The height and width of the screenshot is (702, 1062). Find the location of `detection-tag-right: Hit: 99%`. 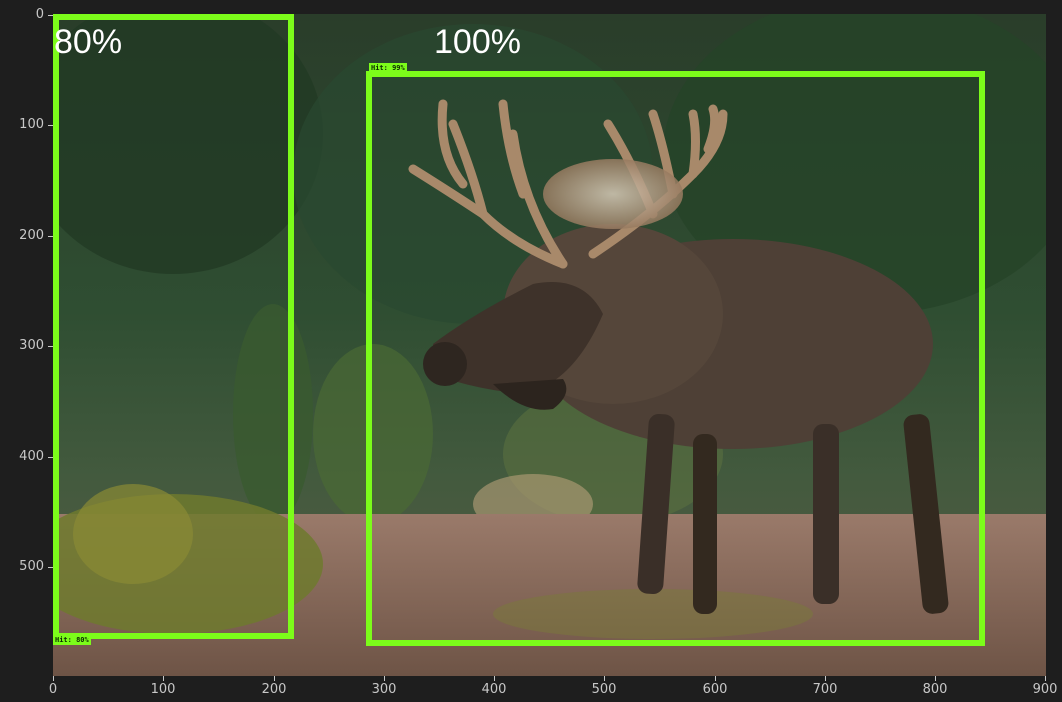

detection-tag-right: Hit: 99% is located at coordinates (388, 68).